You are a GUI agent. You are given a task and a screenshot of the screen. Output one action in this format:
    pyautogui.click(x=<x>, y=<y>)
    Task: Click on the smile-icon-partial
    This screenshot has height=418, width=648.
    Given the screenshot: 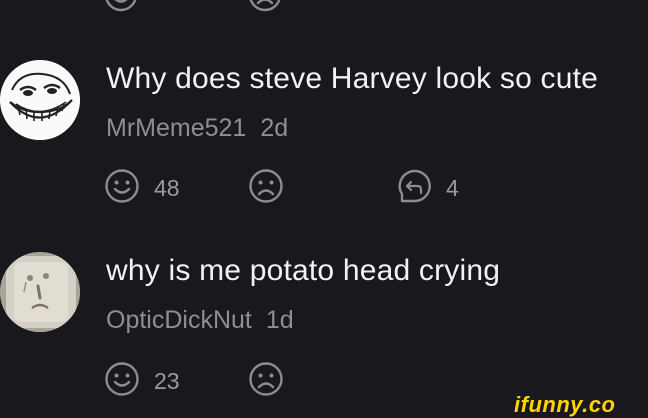 What is the action you would take?
    pyautogui.click(x=121, y=6)
    